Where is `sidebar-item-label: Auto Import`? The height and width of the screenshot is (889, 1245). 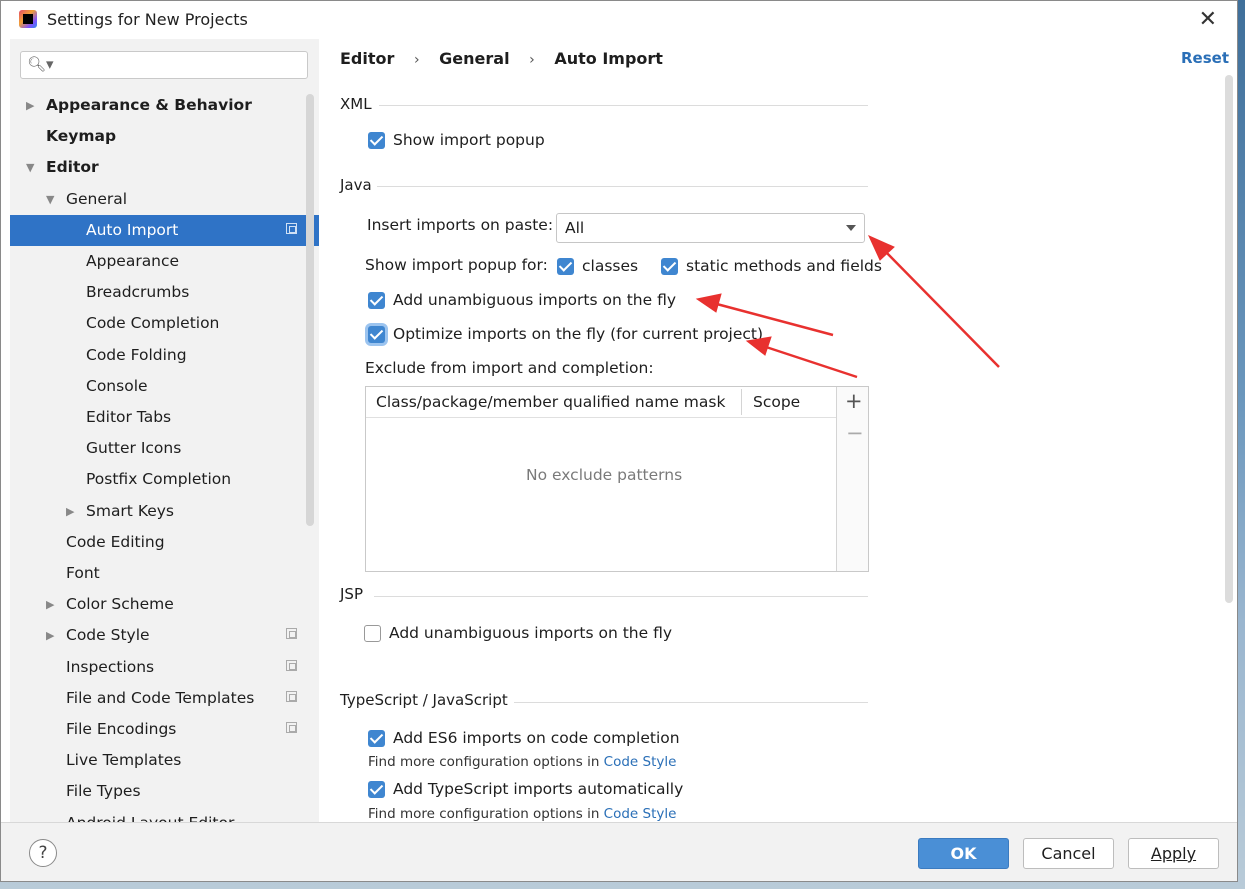 sidebar-item-label: Auto Import is located at coordinates (132, 229).